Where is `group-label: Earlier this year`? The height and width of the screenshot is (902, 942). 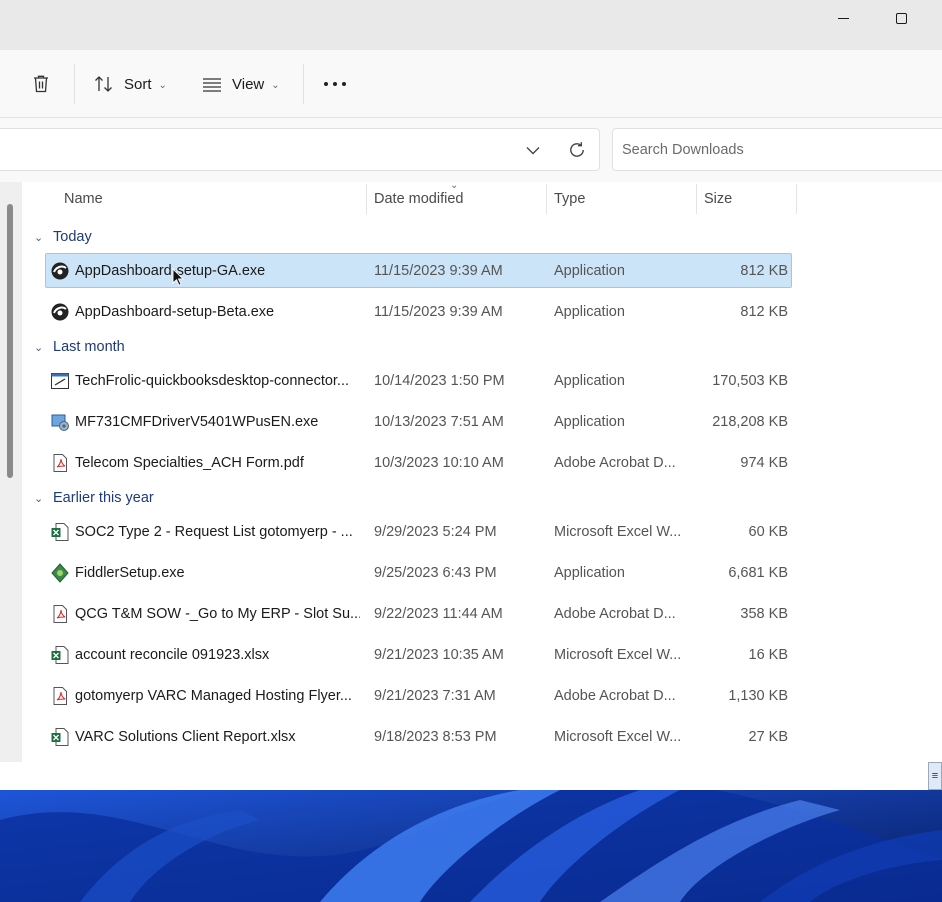 group-label: Earlier this year is located at coordinates (103, 498).